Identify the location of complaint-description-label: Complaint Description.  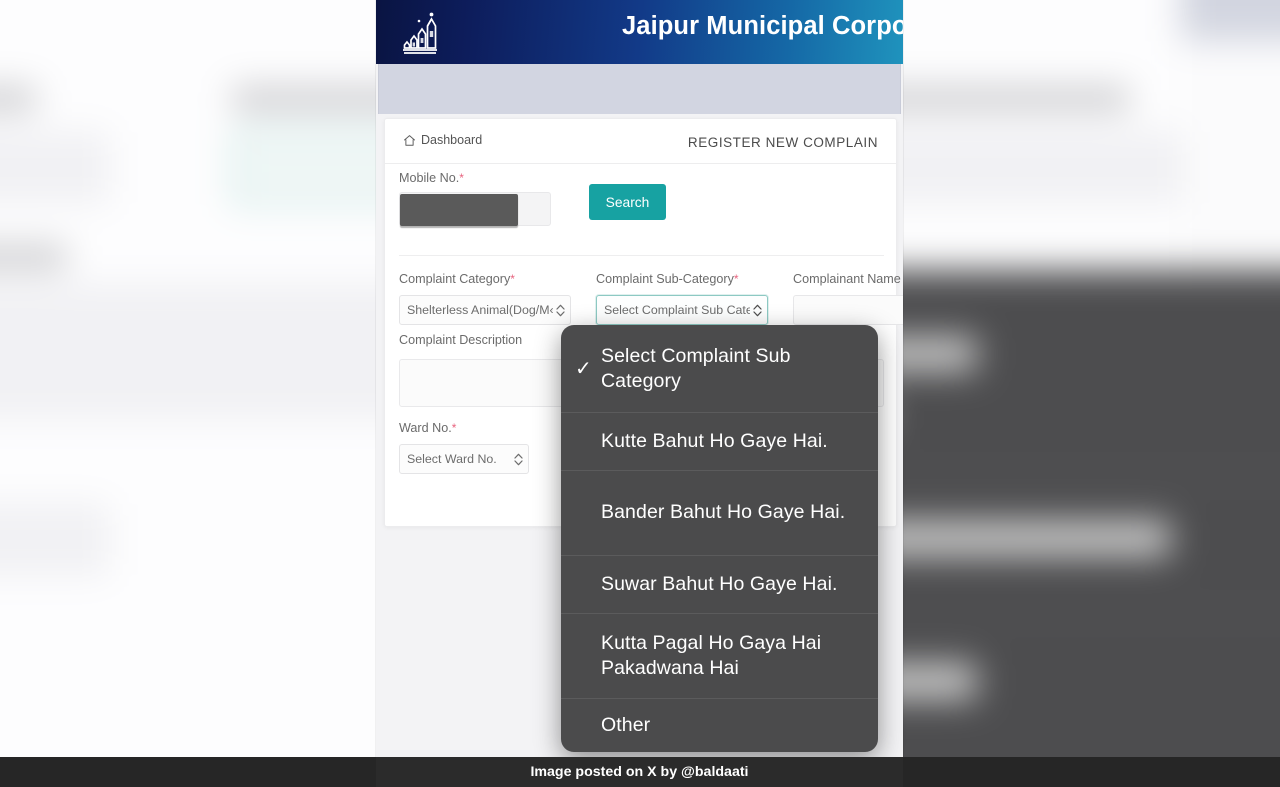
(461, 340).